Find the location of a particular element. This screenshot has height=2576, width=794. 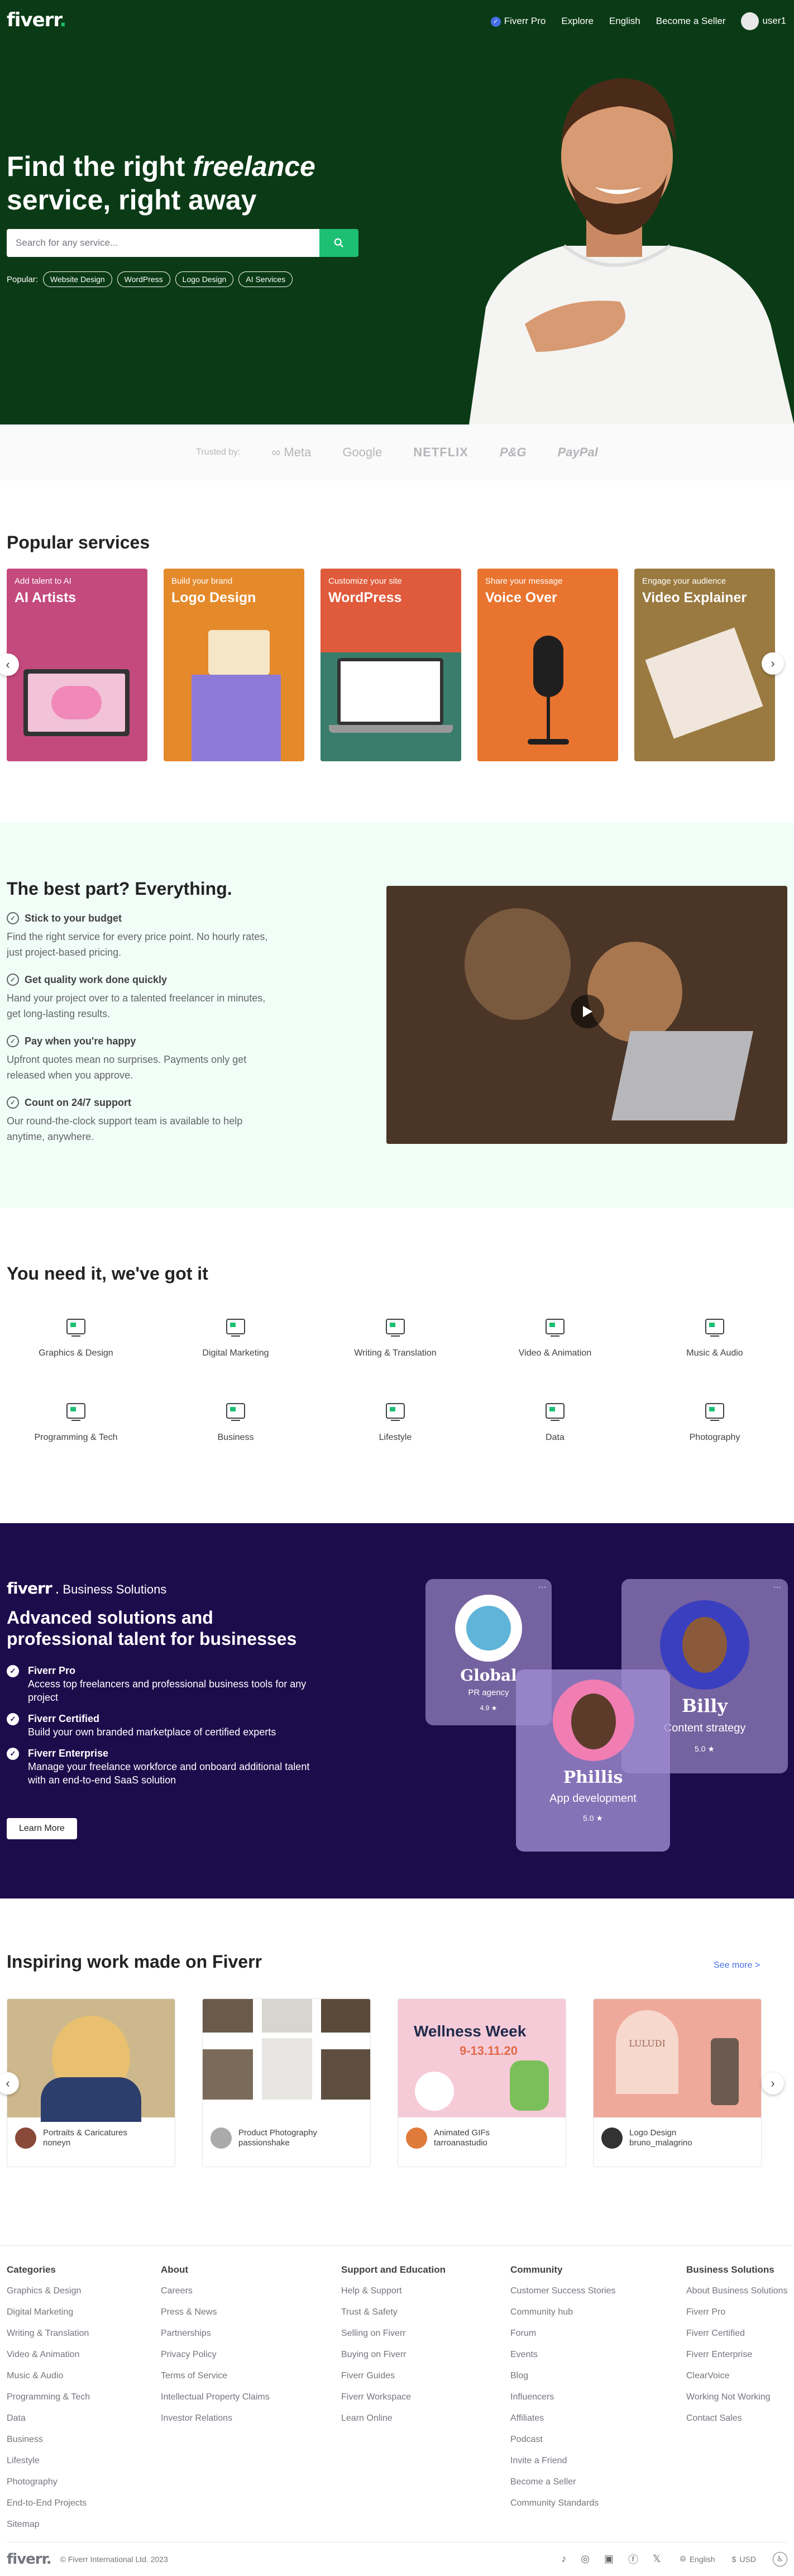

video-player is located at coordinates (586, 1015).